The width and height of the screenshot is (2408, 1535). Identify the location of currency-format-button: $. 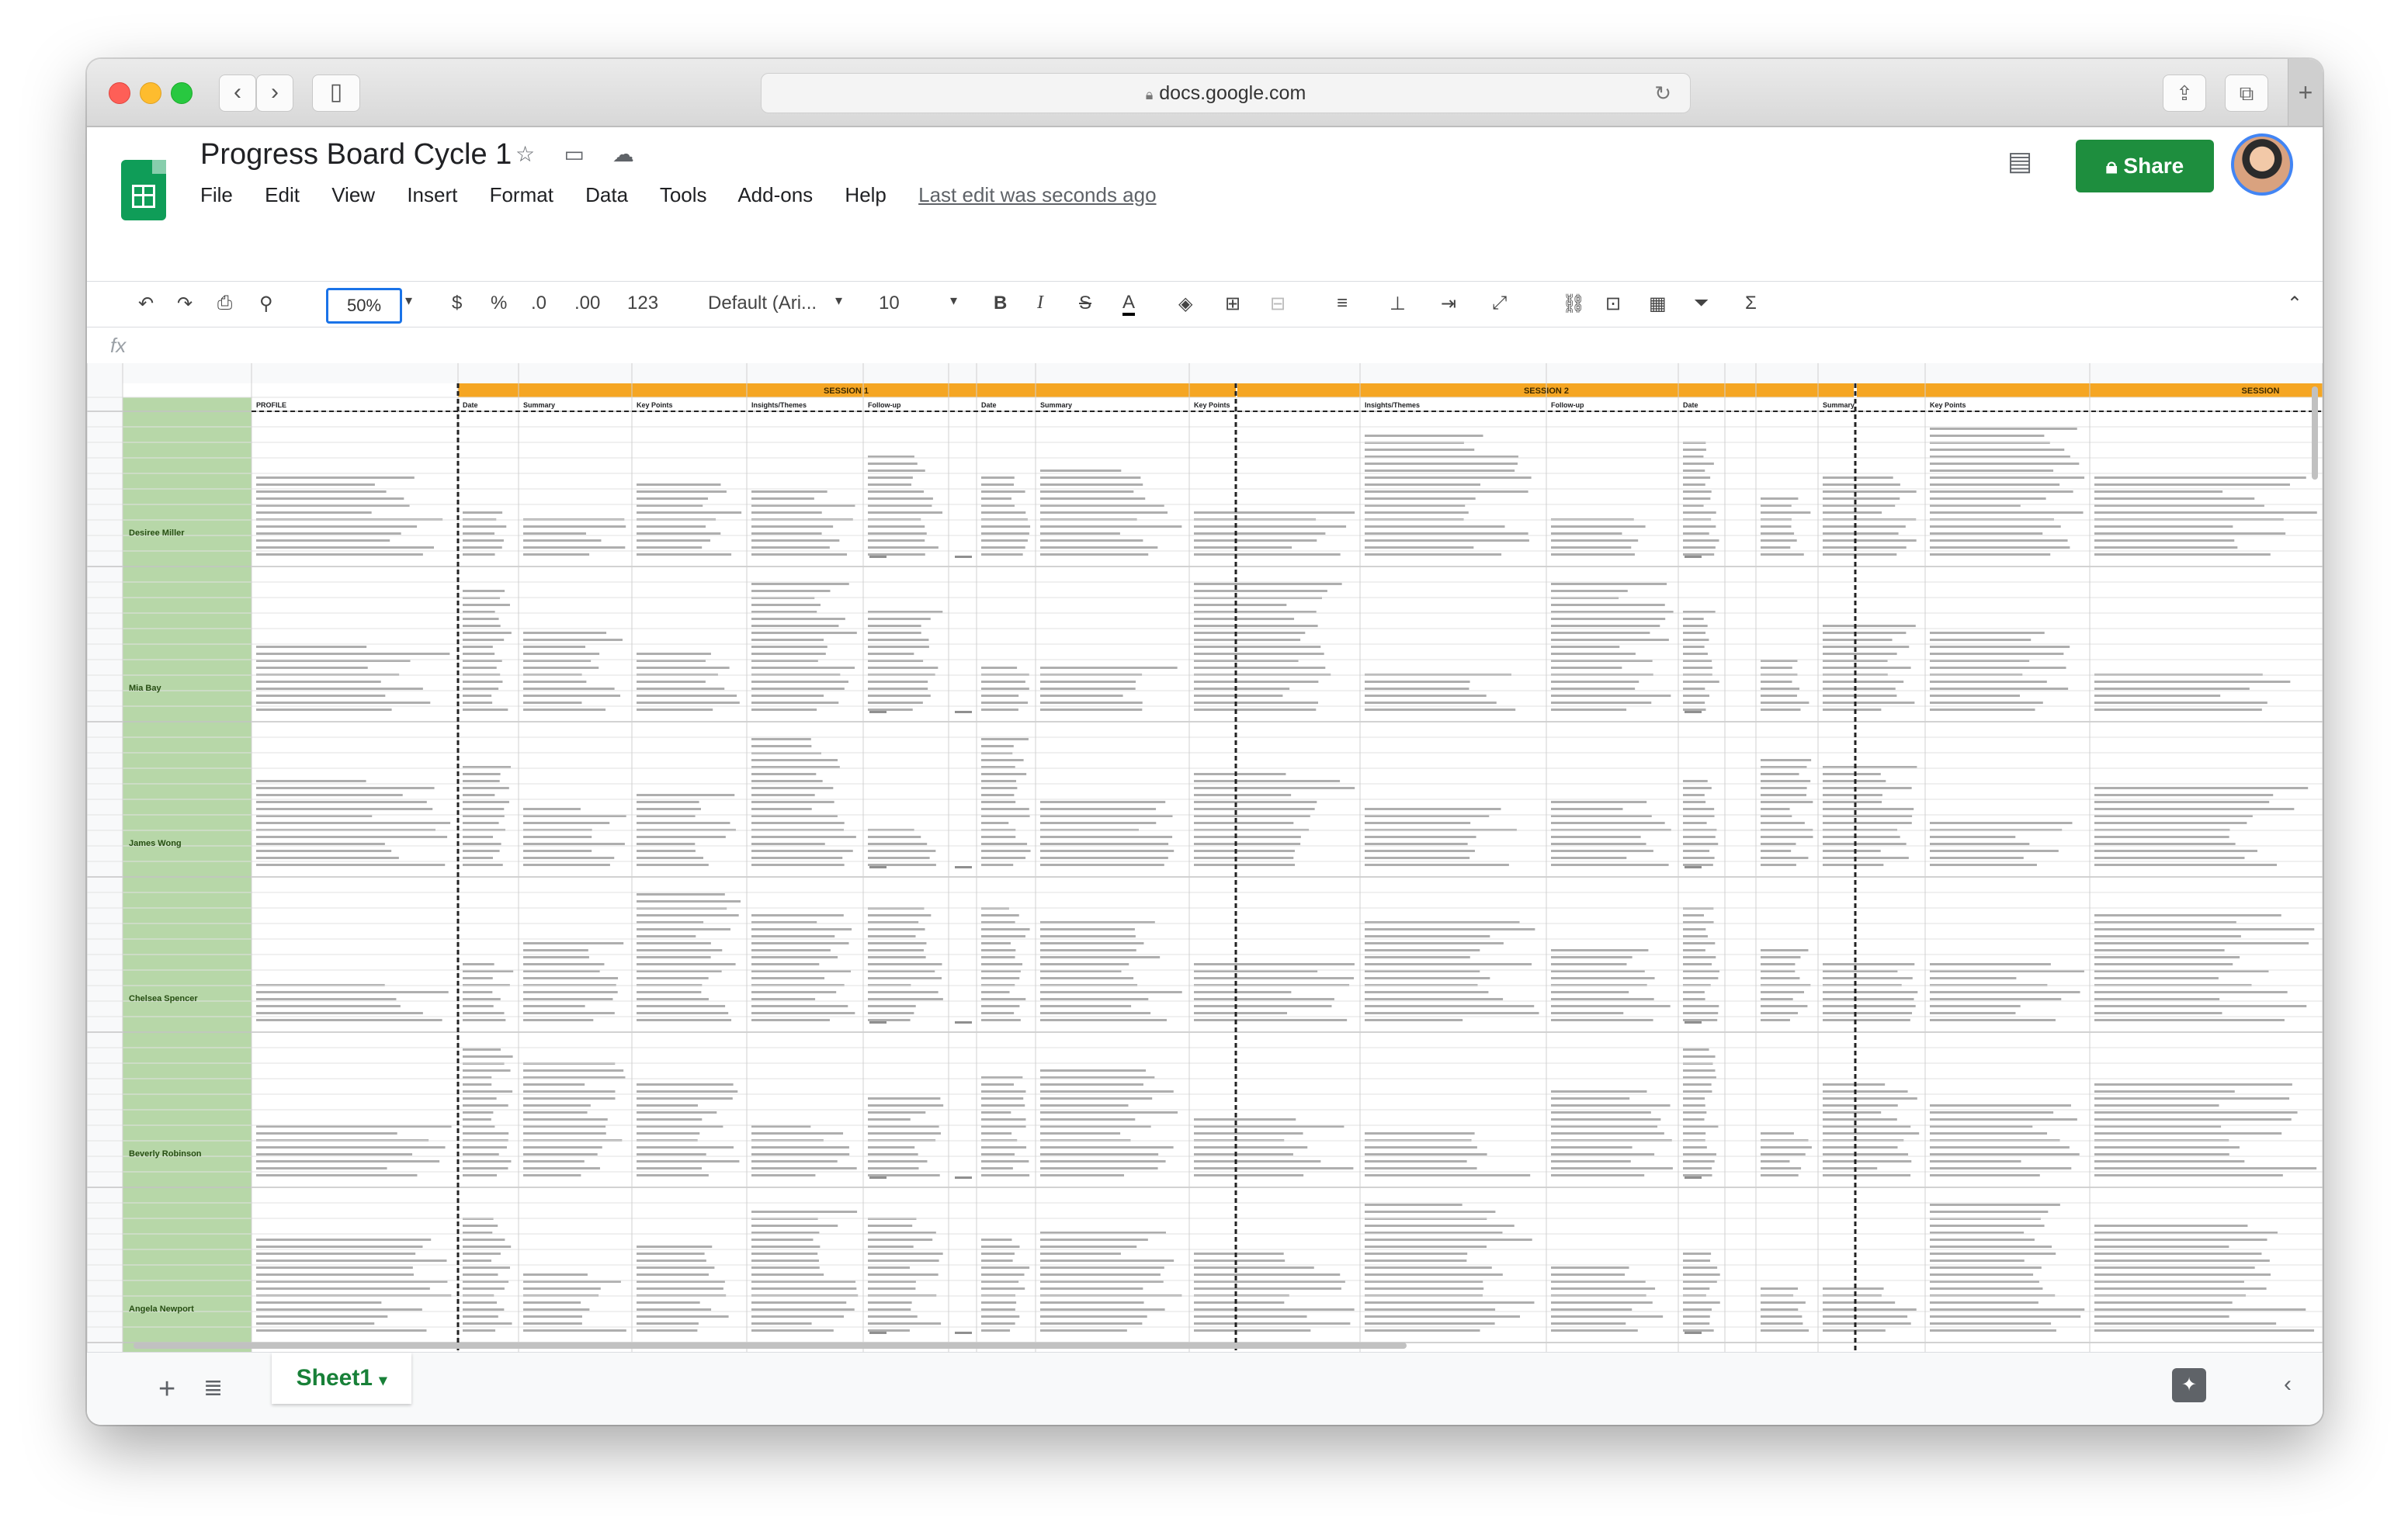
(457, 304).